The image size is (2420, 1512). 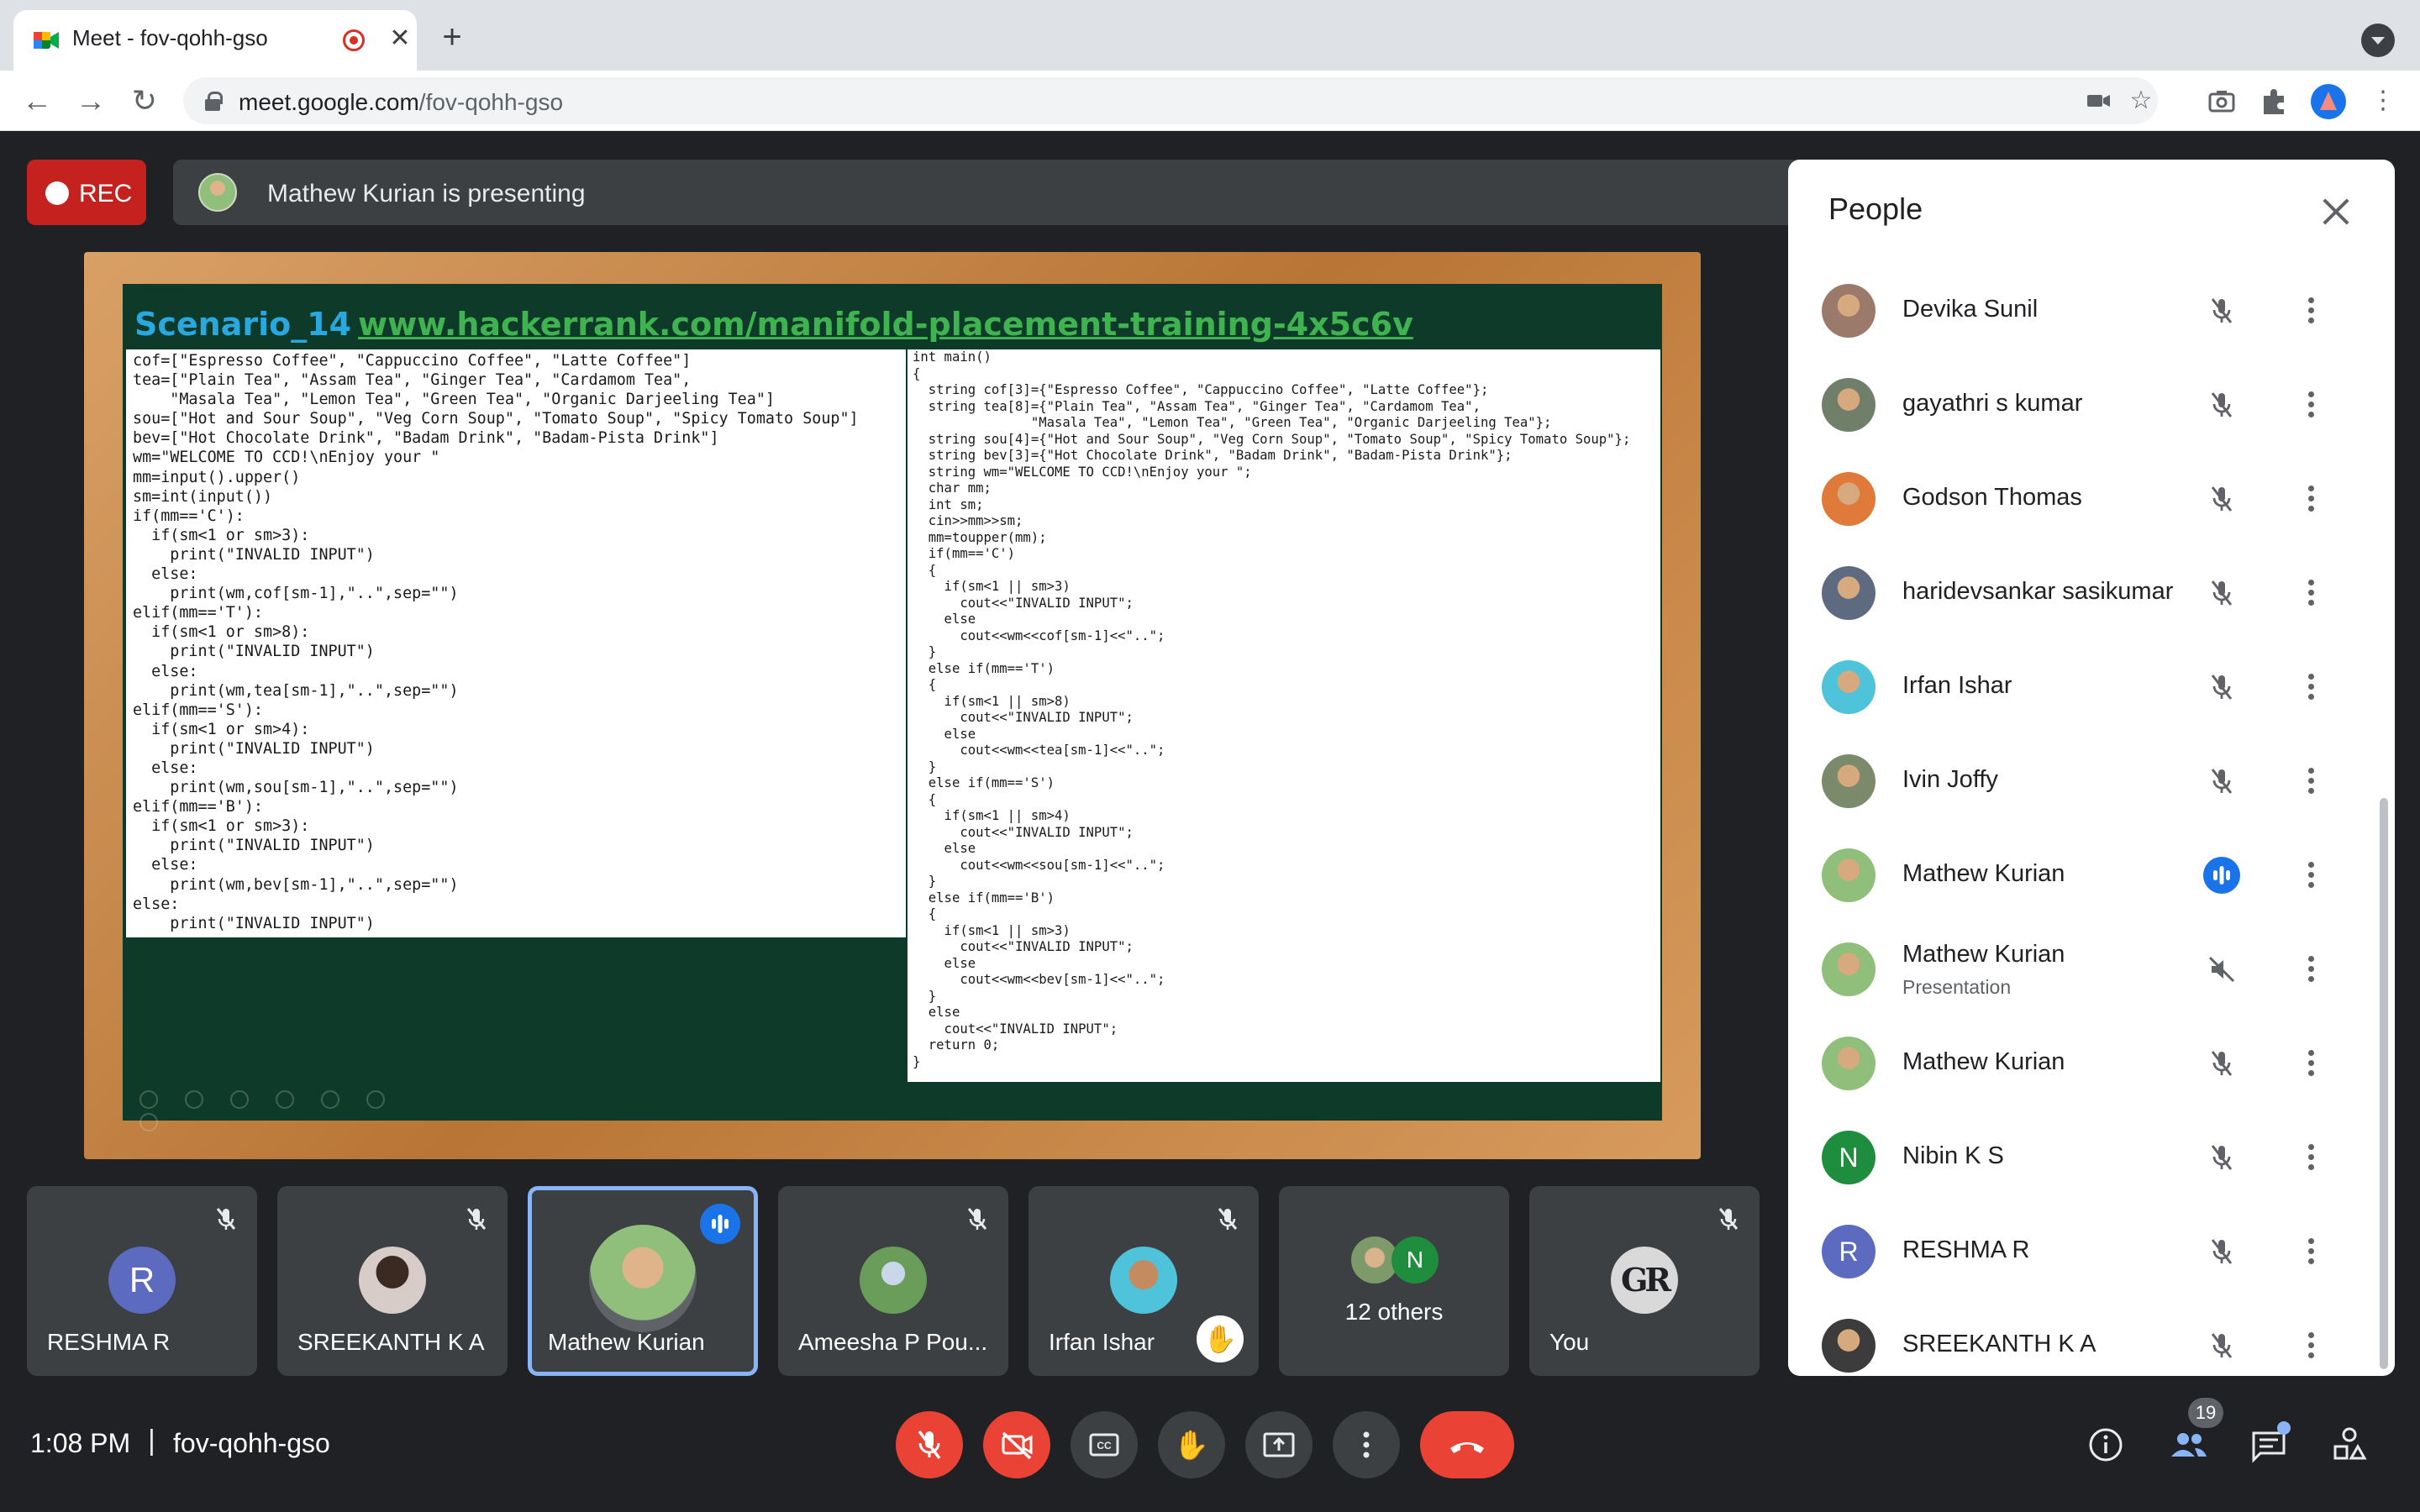 I want to click on captions-button: CC, so click(x=1104, y=1444).